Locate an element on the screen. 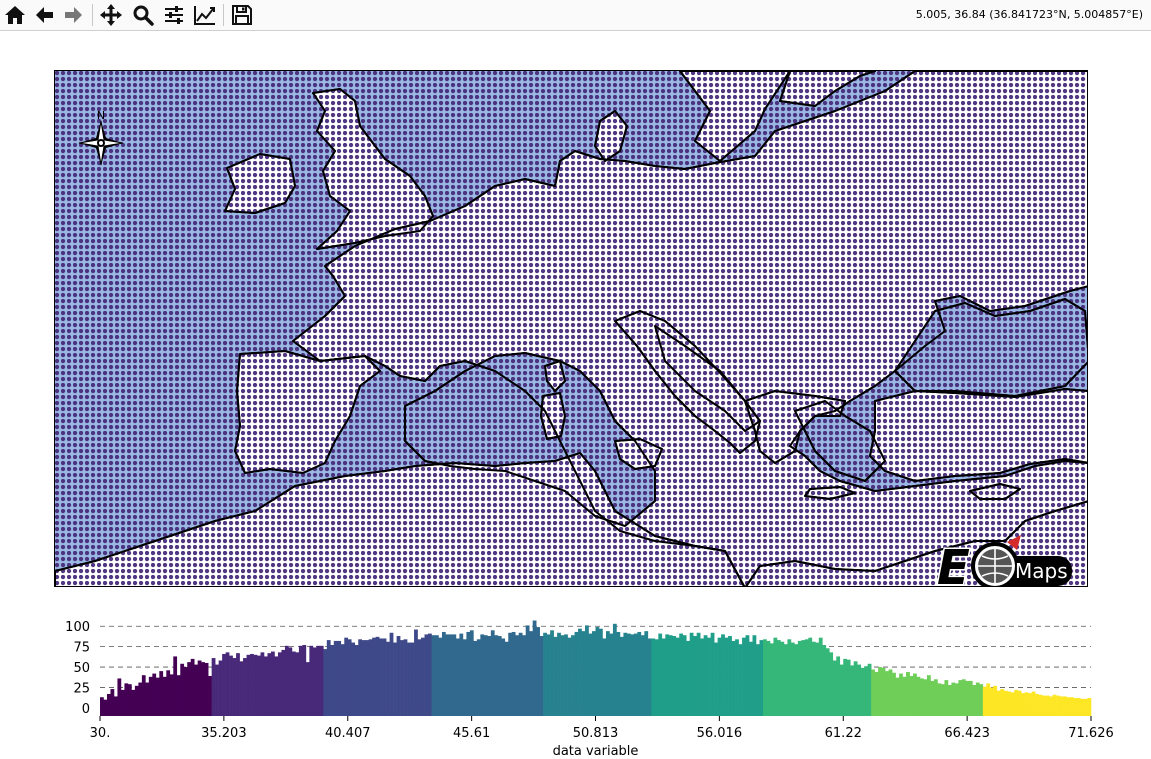  zoom-button is located at coordinates (143, 15).